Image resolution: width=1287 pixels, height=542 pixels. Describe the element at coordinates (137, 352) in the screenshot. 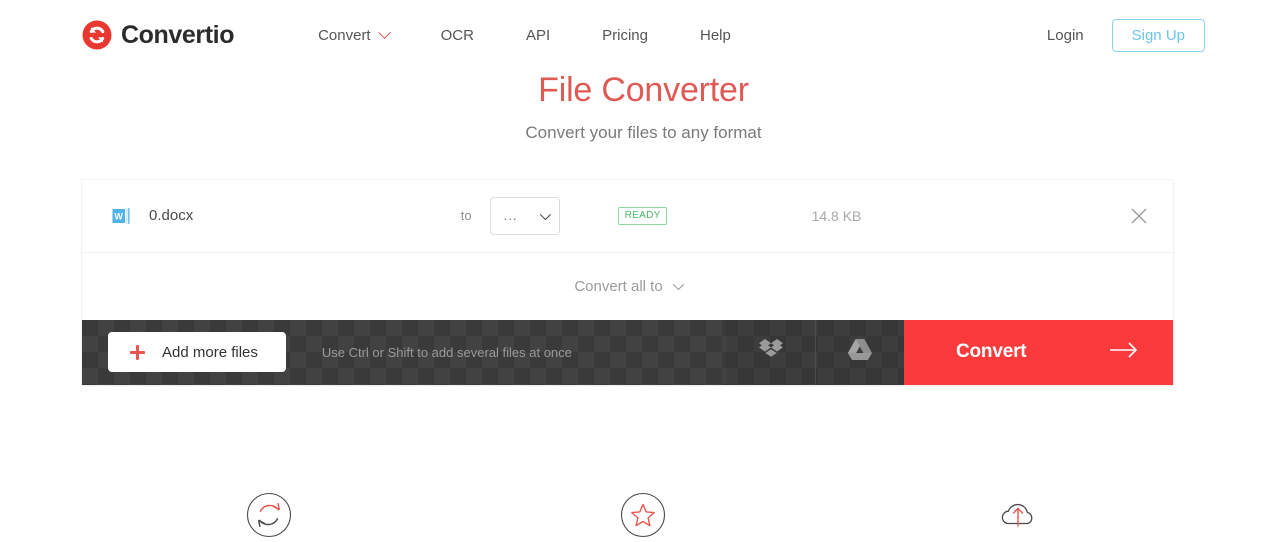

I see `plus-icon` at that location.